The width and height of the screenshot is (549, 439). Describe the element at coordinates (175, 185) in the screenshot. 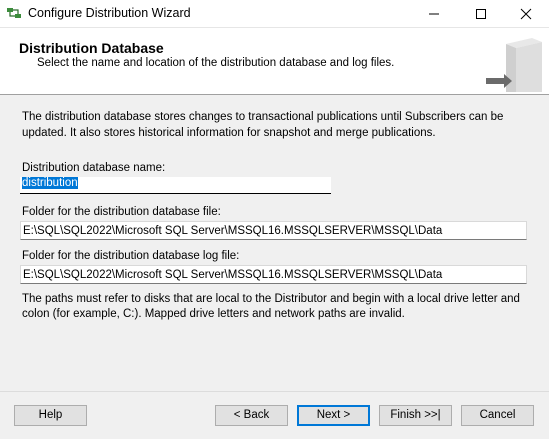

I see `db-name-input: distribution` at that location.